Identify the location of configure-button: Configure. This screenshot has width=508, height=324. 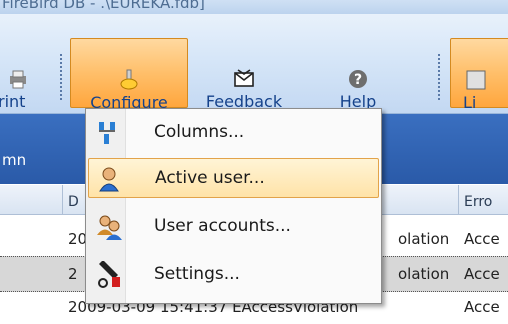
(129, 75).